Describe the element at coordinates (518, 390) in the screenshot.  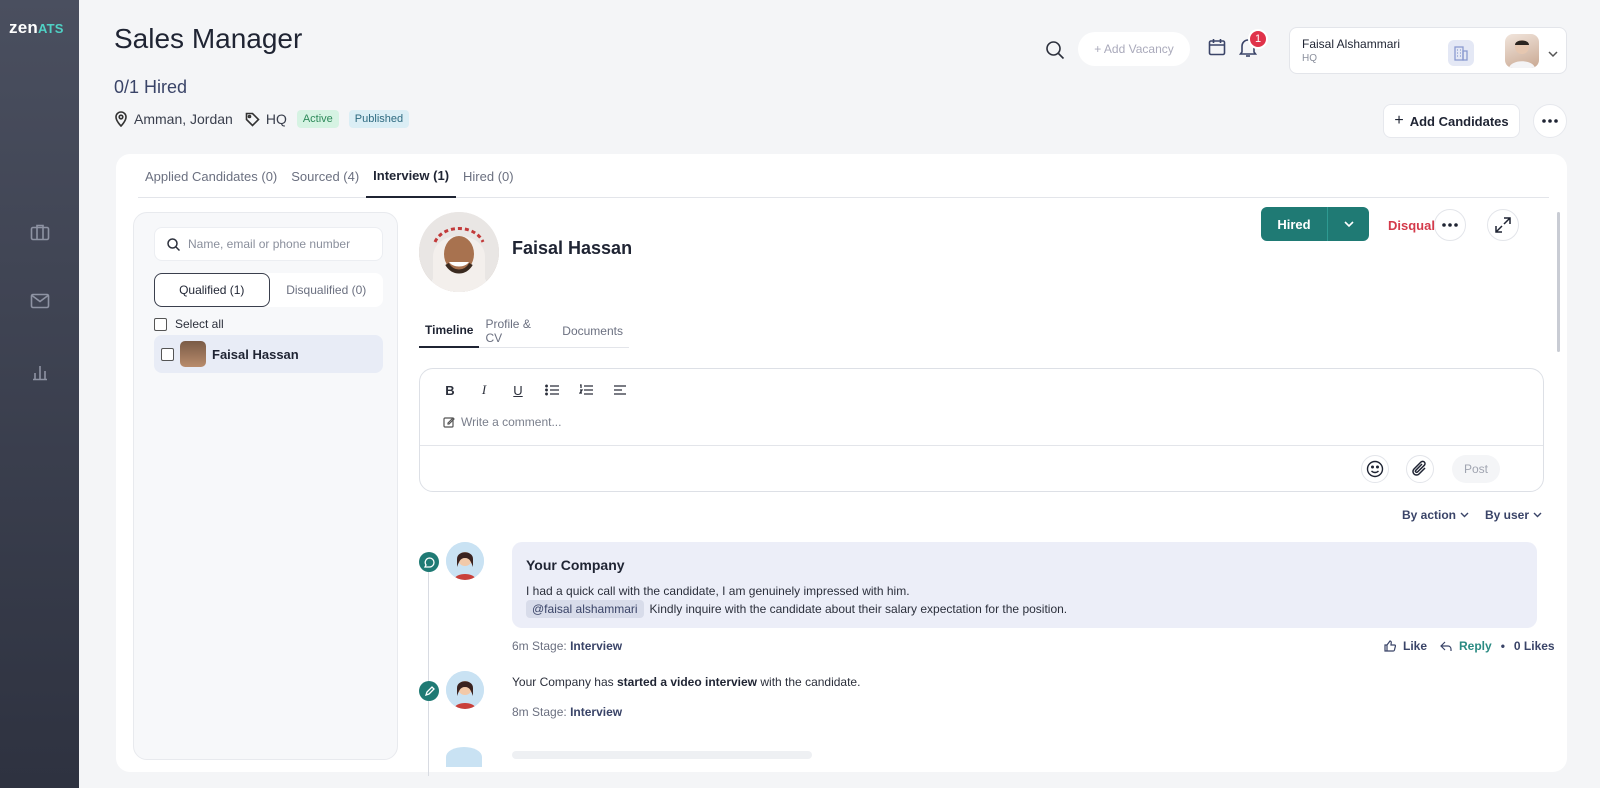
I see `underline-icon: U` at that location.